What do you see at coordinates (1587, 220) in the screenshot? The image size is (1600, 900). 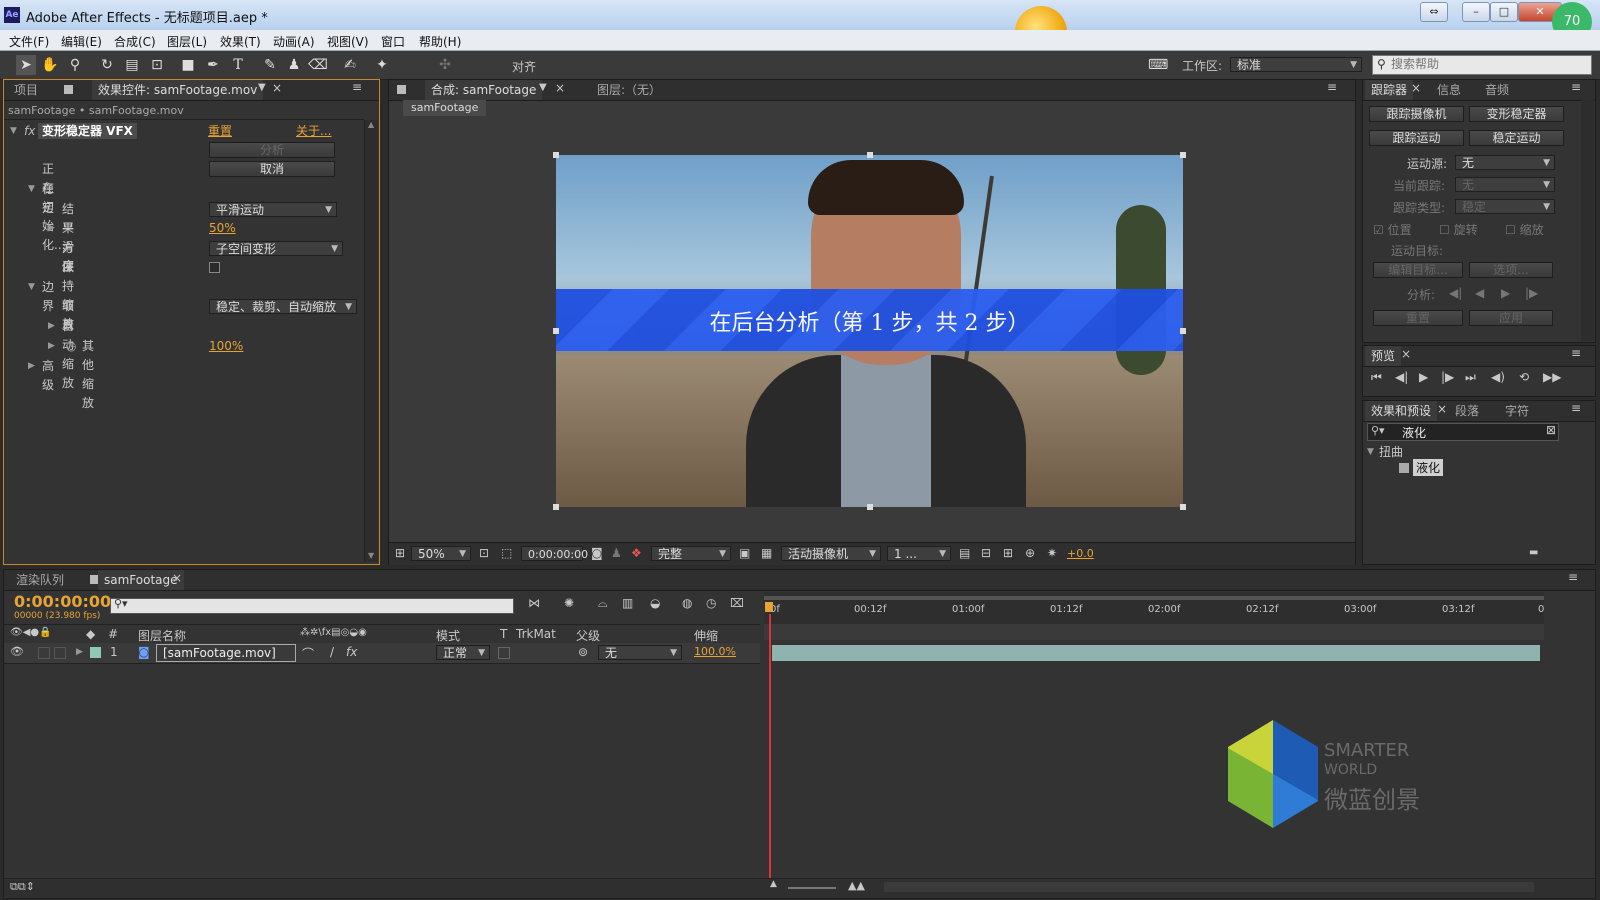 I see `tracker-scrollbar` at bounding box center [1587, 220].